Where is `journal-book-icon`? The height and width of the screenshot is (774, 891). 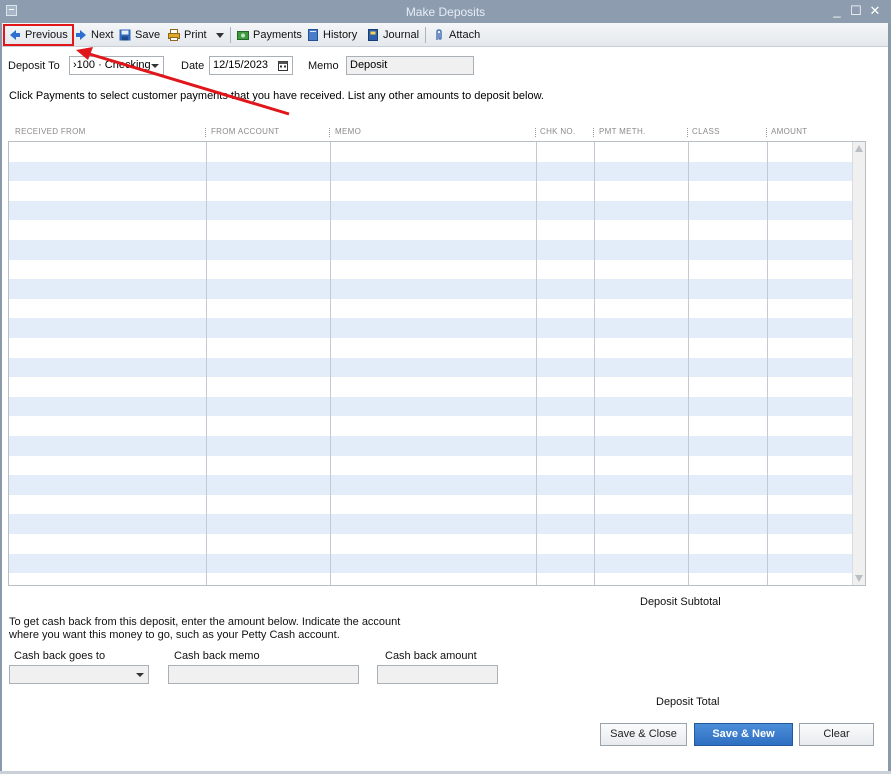 journal-book-icon is located at coordinates (373, 35).